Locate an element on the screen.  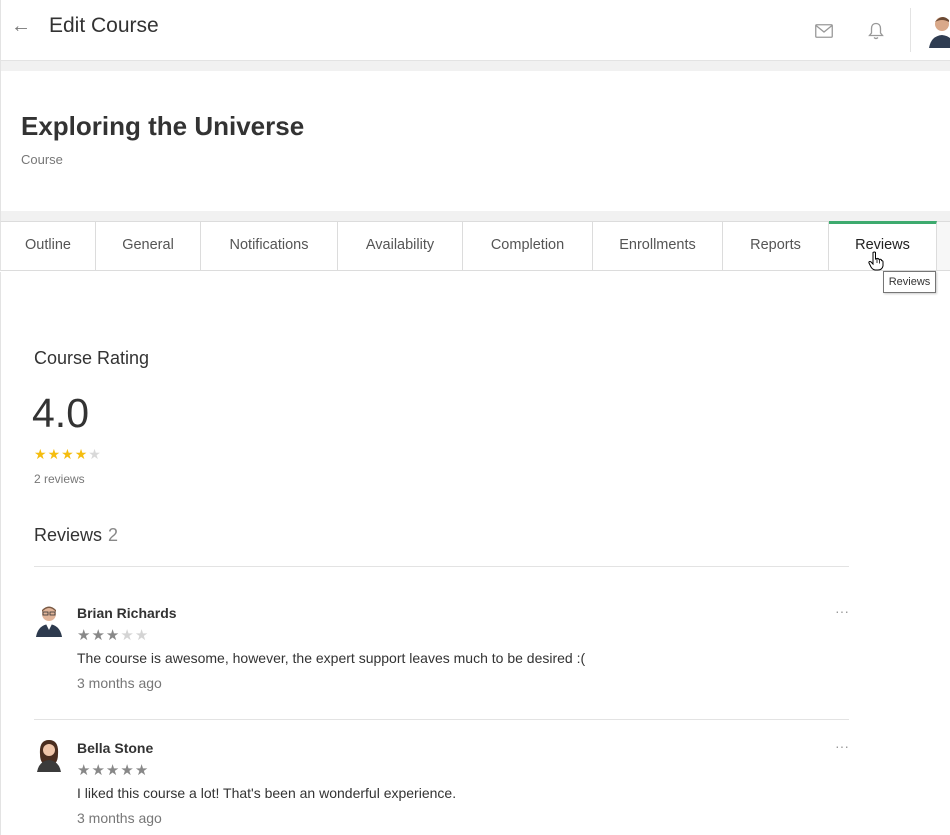
reviews-heading-label: Reviews is located at coordinates (68, 535).